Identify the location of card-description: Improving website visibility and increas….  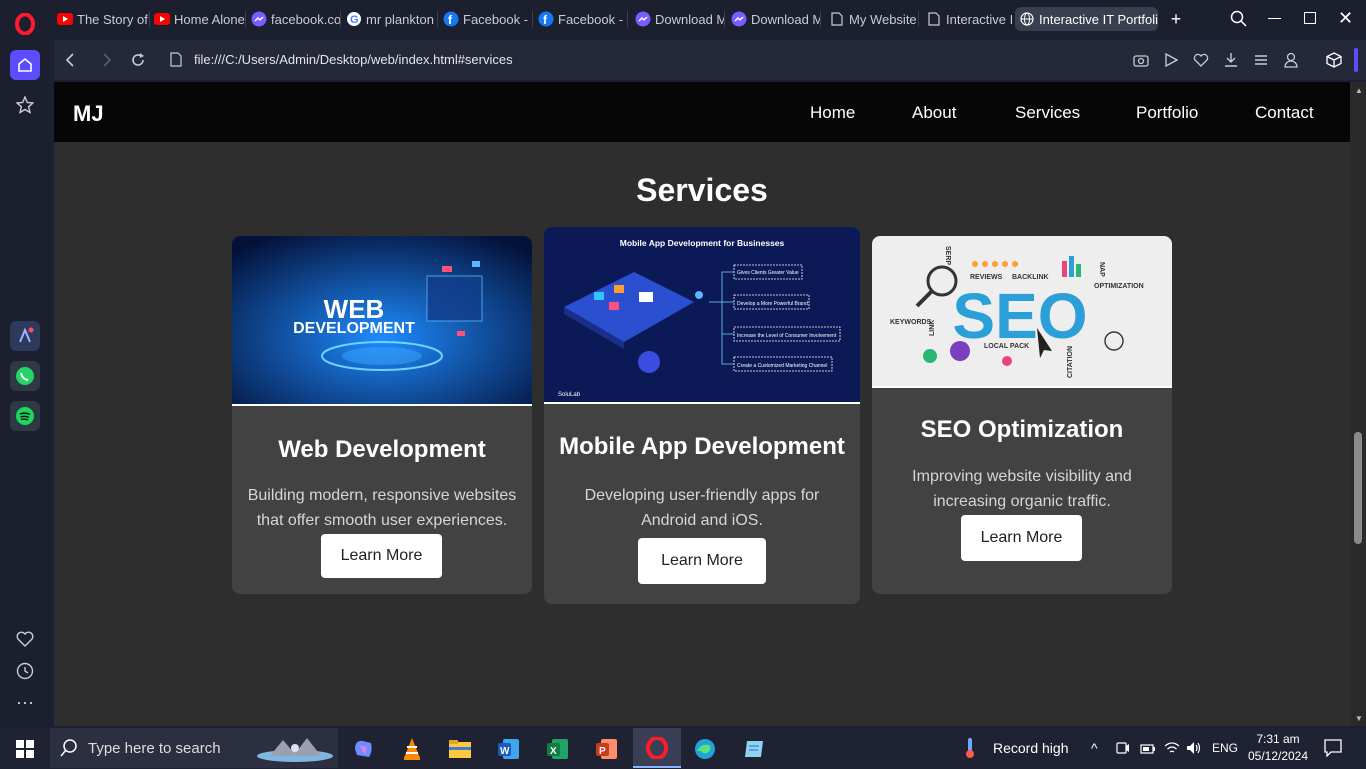
(1022, 489).